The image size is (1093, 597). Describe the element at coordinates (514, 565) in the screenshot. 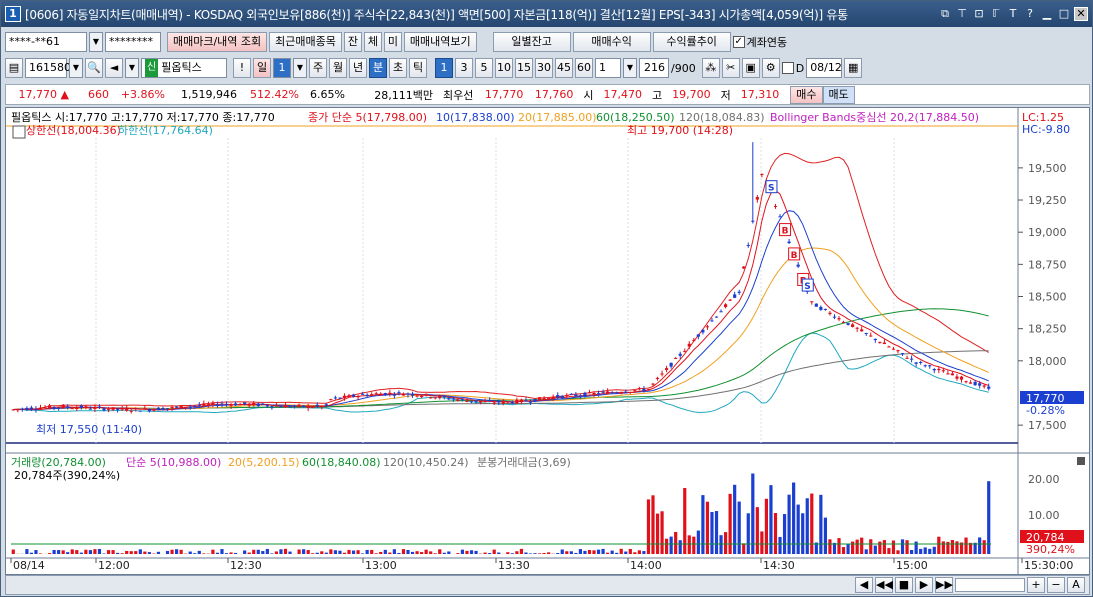

I see `x-tick-label: 13:30` at that location.